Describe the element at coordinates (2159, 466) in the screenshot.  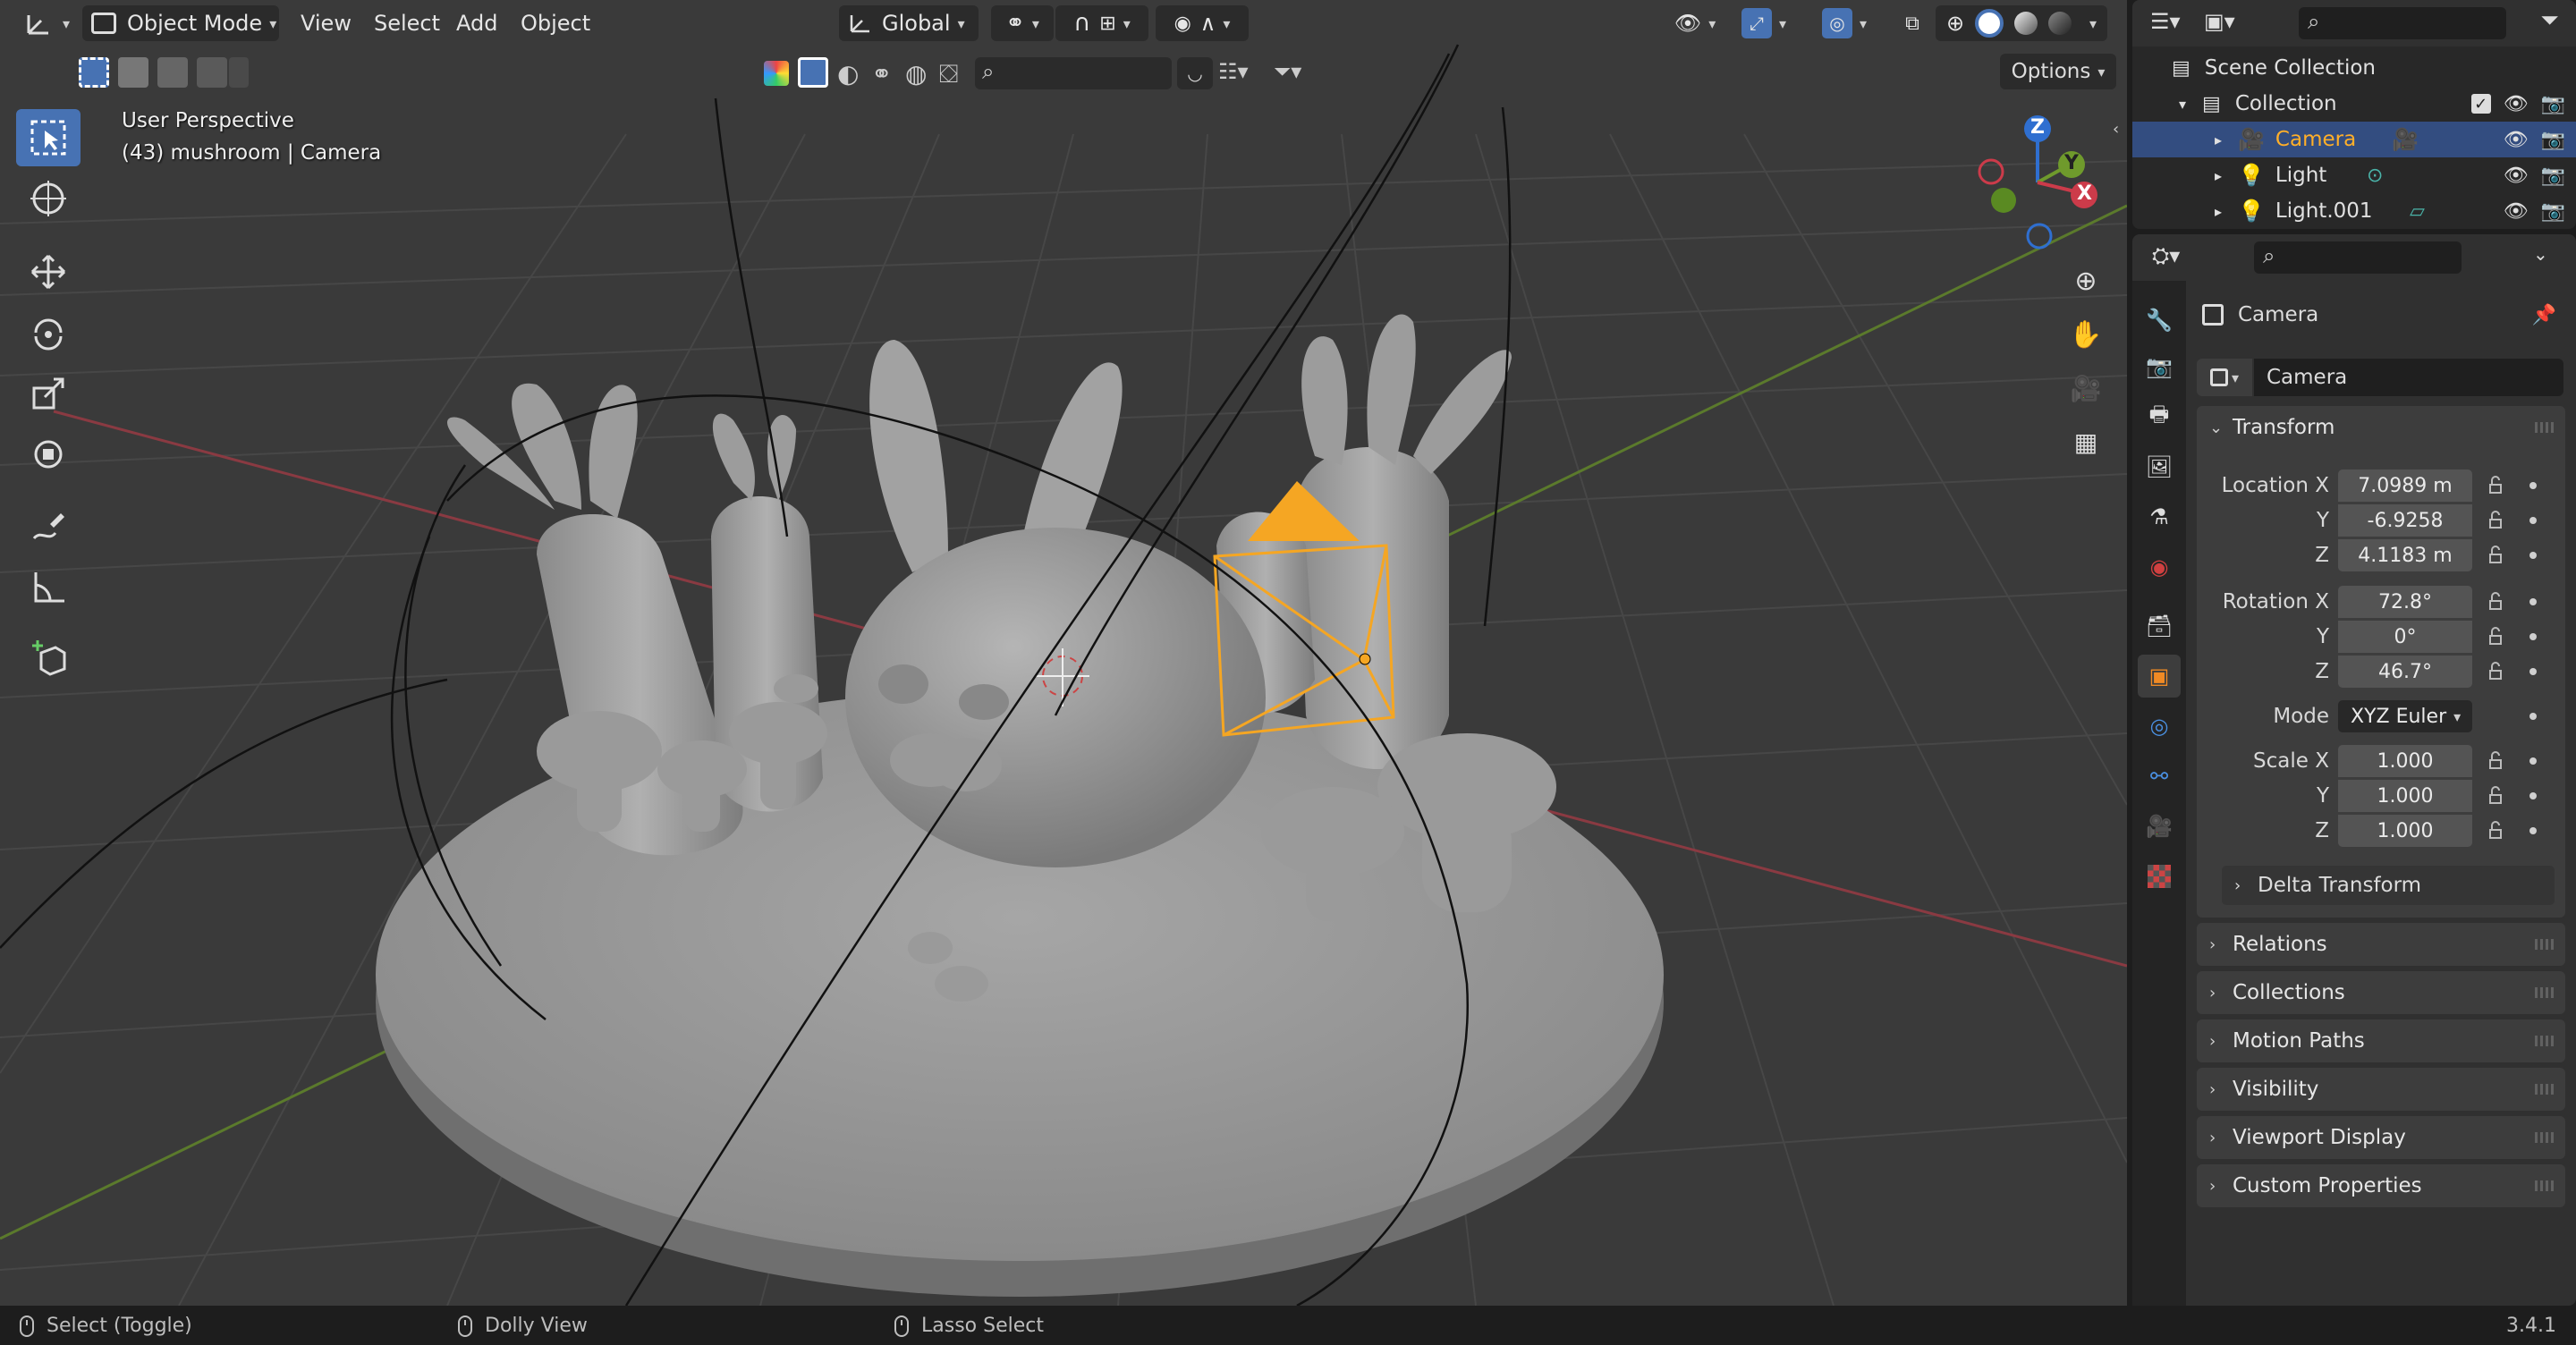
I see `tab-view-layer: 🖼` at that location.